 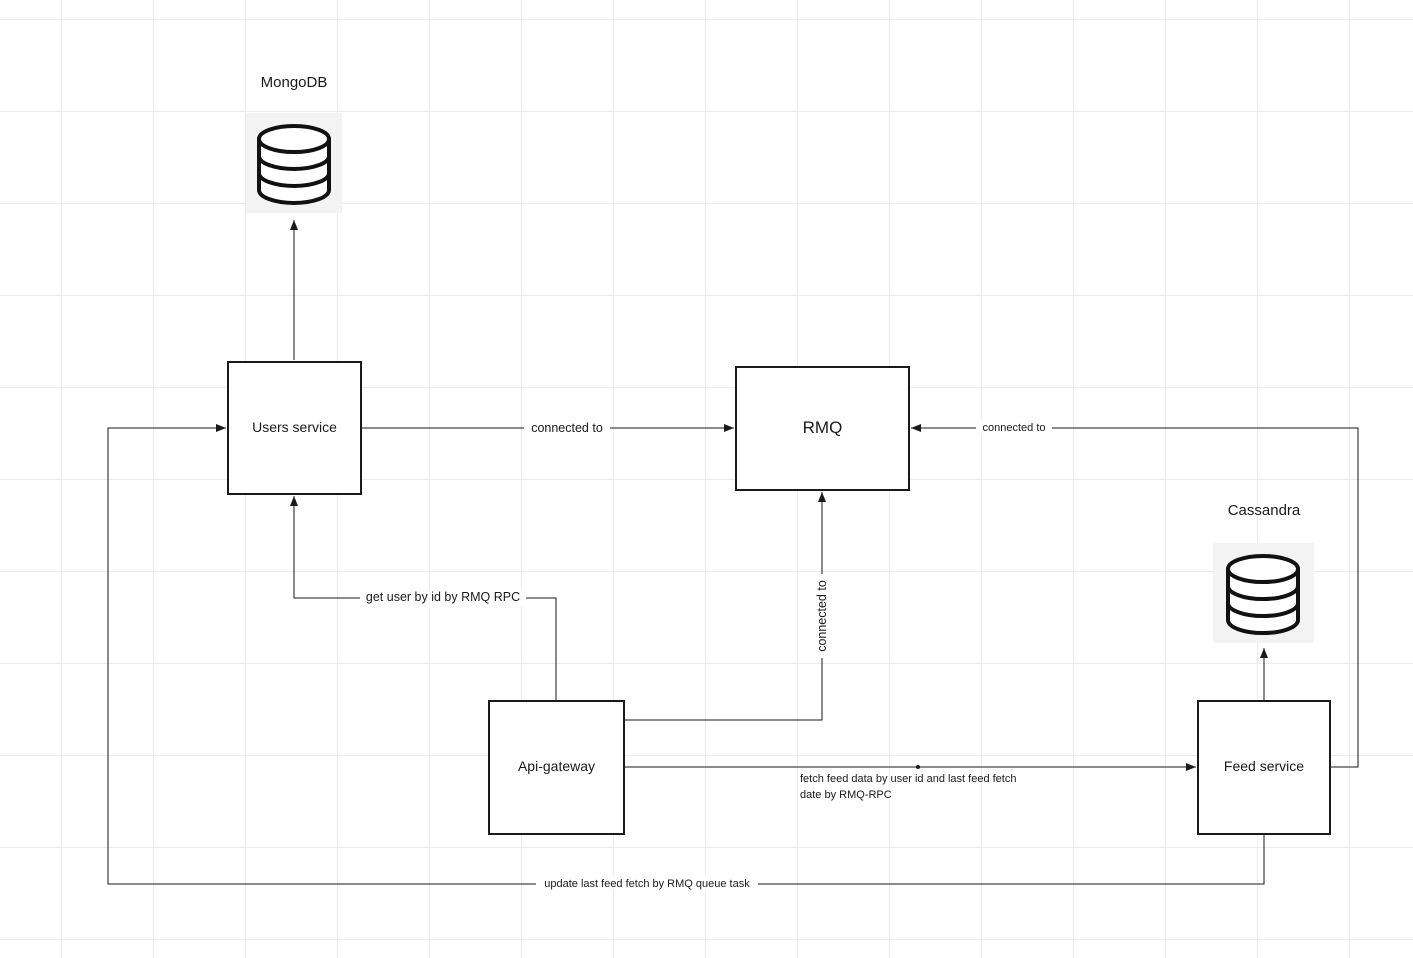 I want to click on edge-label-users-to-rmq: connected to, so click(x=567, y=428).